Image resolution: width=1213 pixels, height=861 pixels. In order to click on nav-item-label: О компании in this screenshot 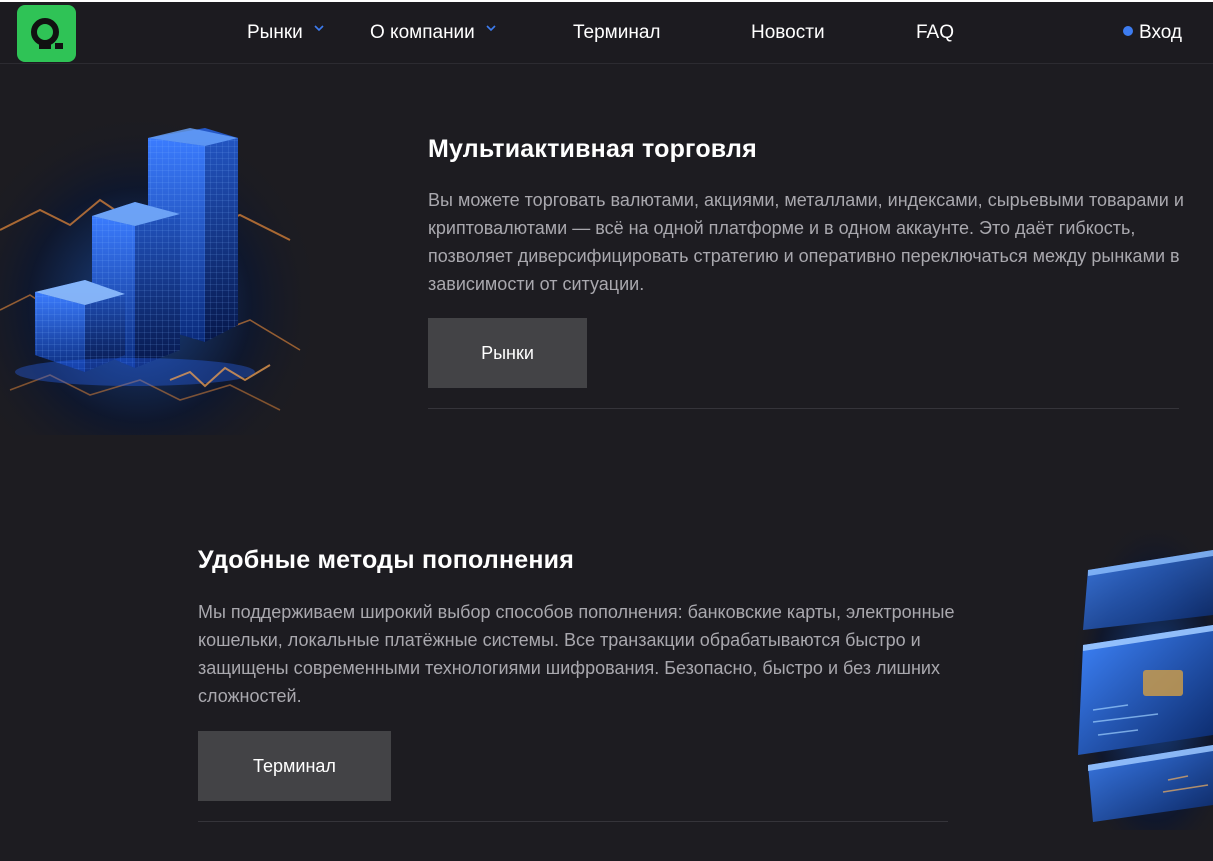, I will do `click(422, 32)`.